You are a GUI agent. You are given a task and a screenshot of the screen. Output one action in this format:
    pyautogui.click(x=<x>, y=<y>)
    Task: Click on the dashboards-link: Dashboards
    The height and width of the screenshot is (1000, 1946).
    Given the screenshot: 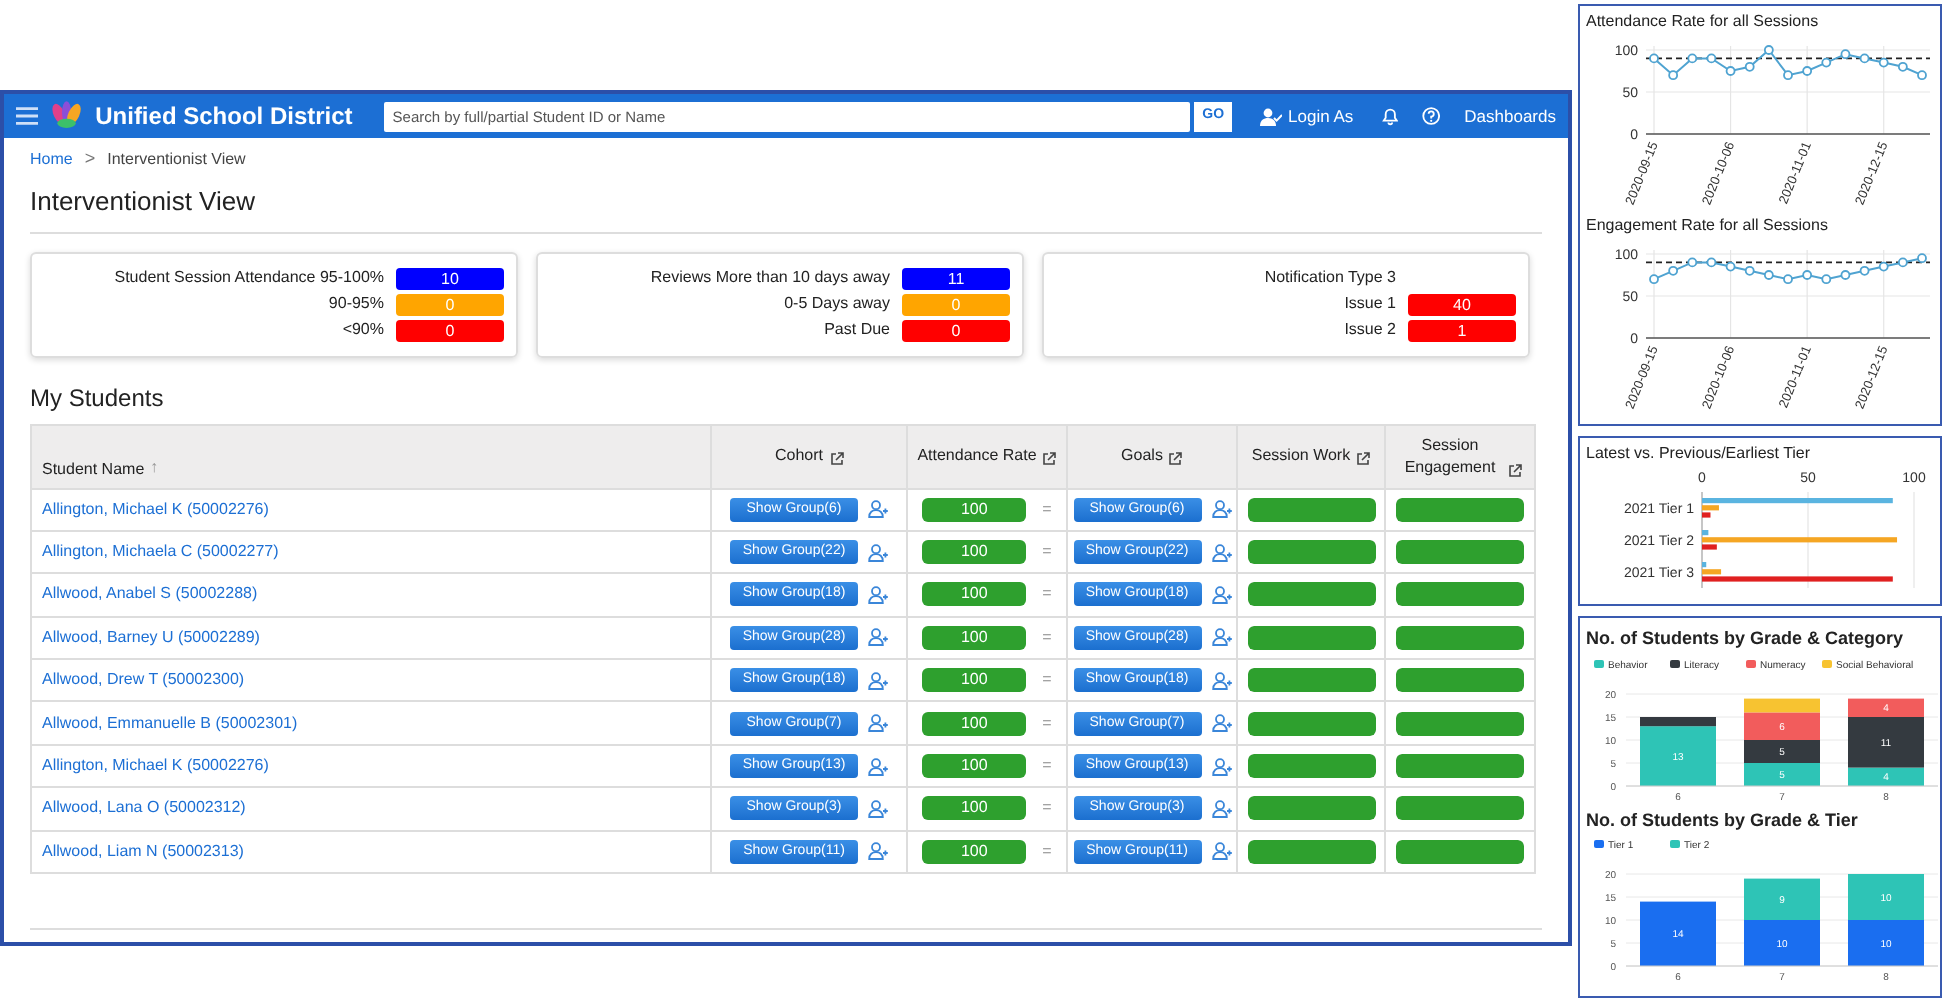 What is the action you would take?
    pyautogui.click(x=1510, y=116)
    